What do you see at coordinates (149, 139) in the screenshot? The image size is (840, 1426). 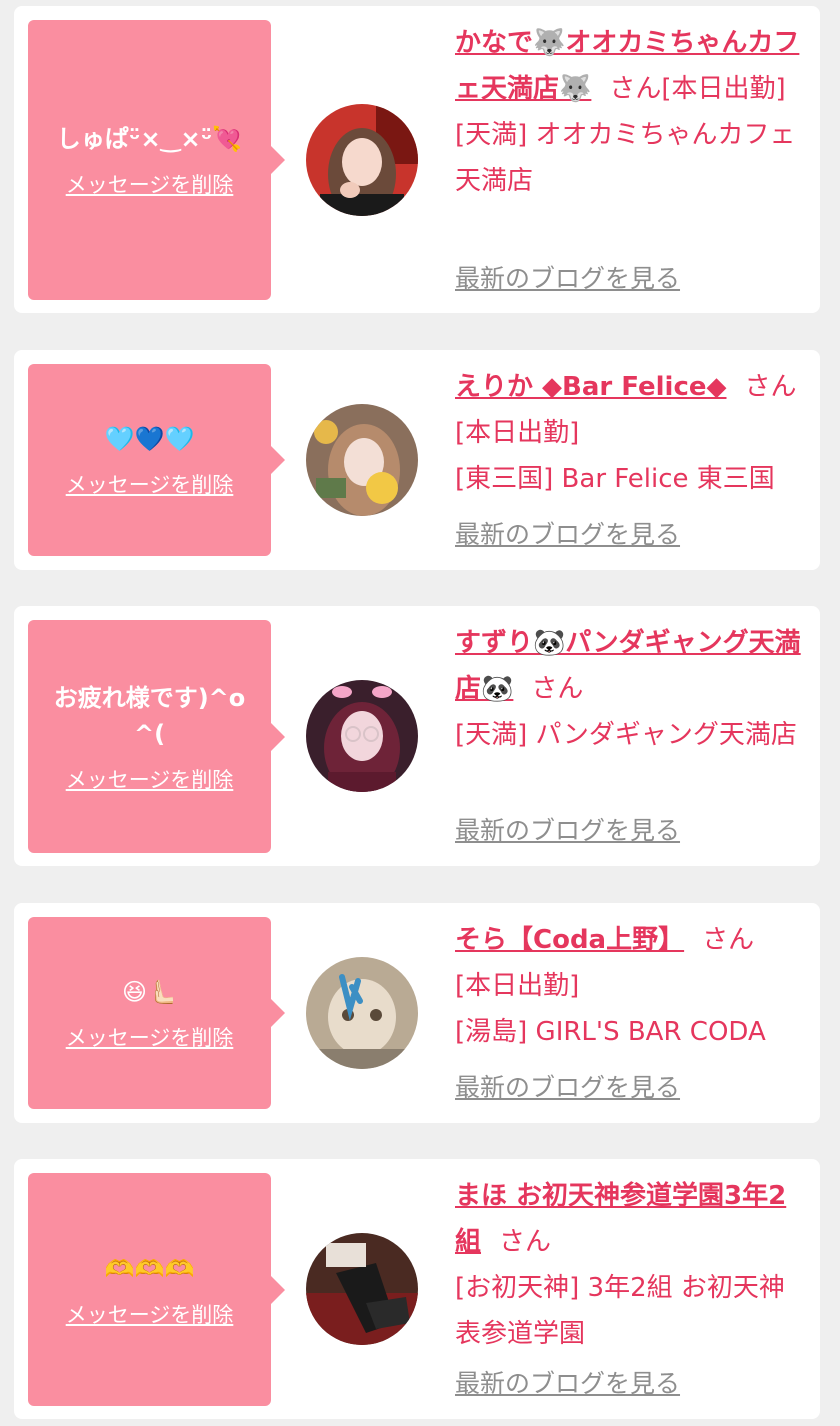 I see `message-text: しゅぱᵕ̈×‿×ᵕ̈💘` at bounding box center [149, 139].